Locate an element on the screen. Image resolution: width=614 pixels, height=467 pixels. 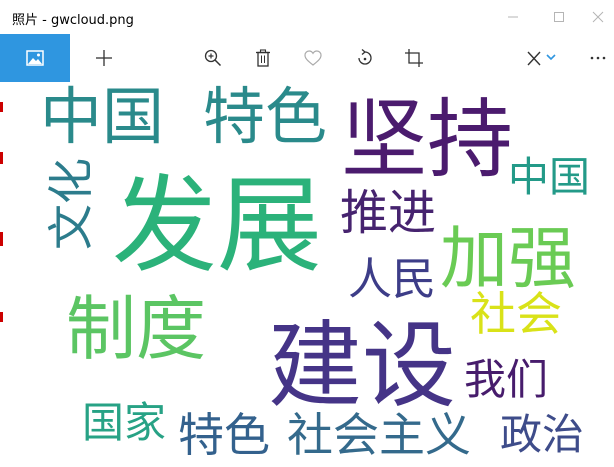
edit-draw-icon is located at coordinates (541, 58).